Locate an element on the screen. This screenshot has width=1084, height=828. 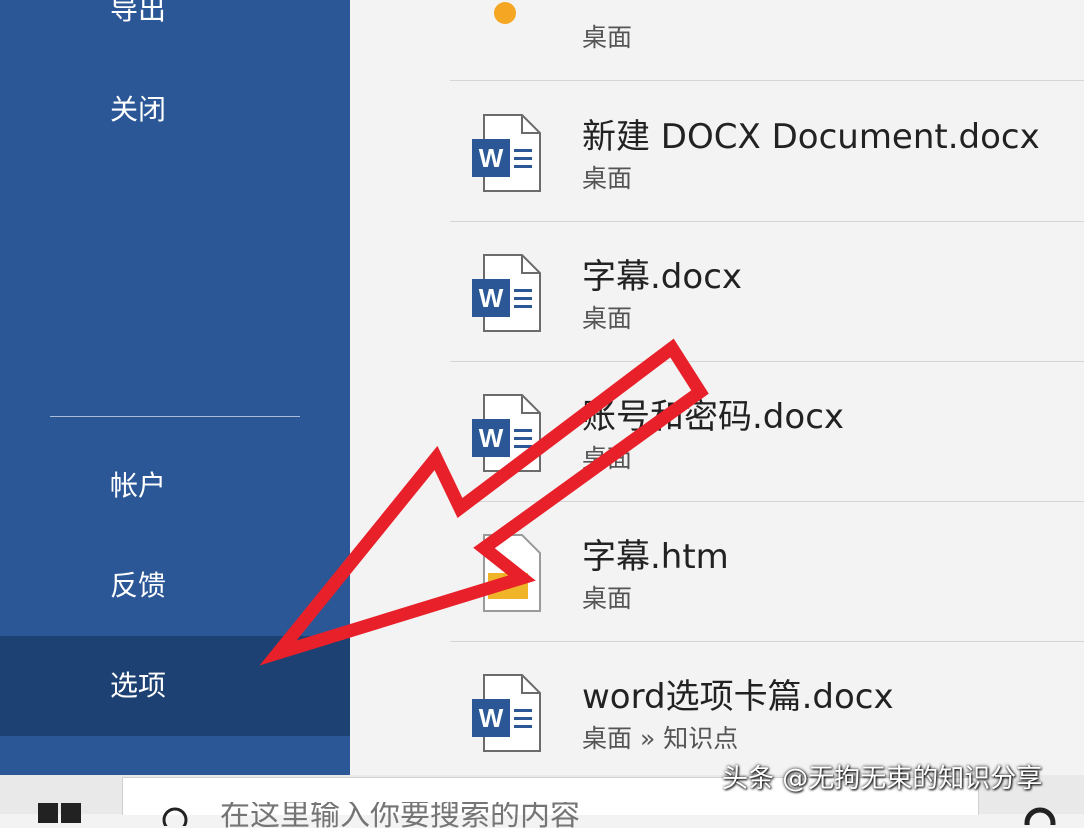
sidebar-item-options: 选项 is located at coordinates (175, 686).